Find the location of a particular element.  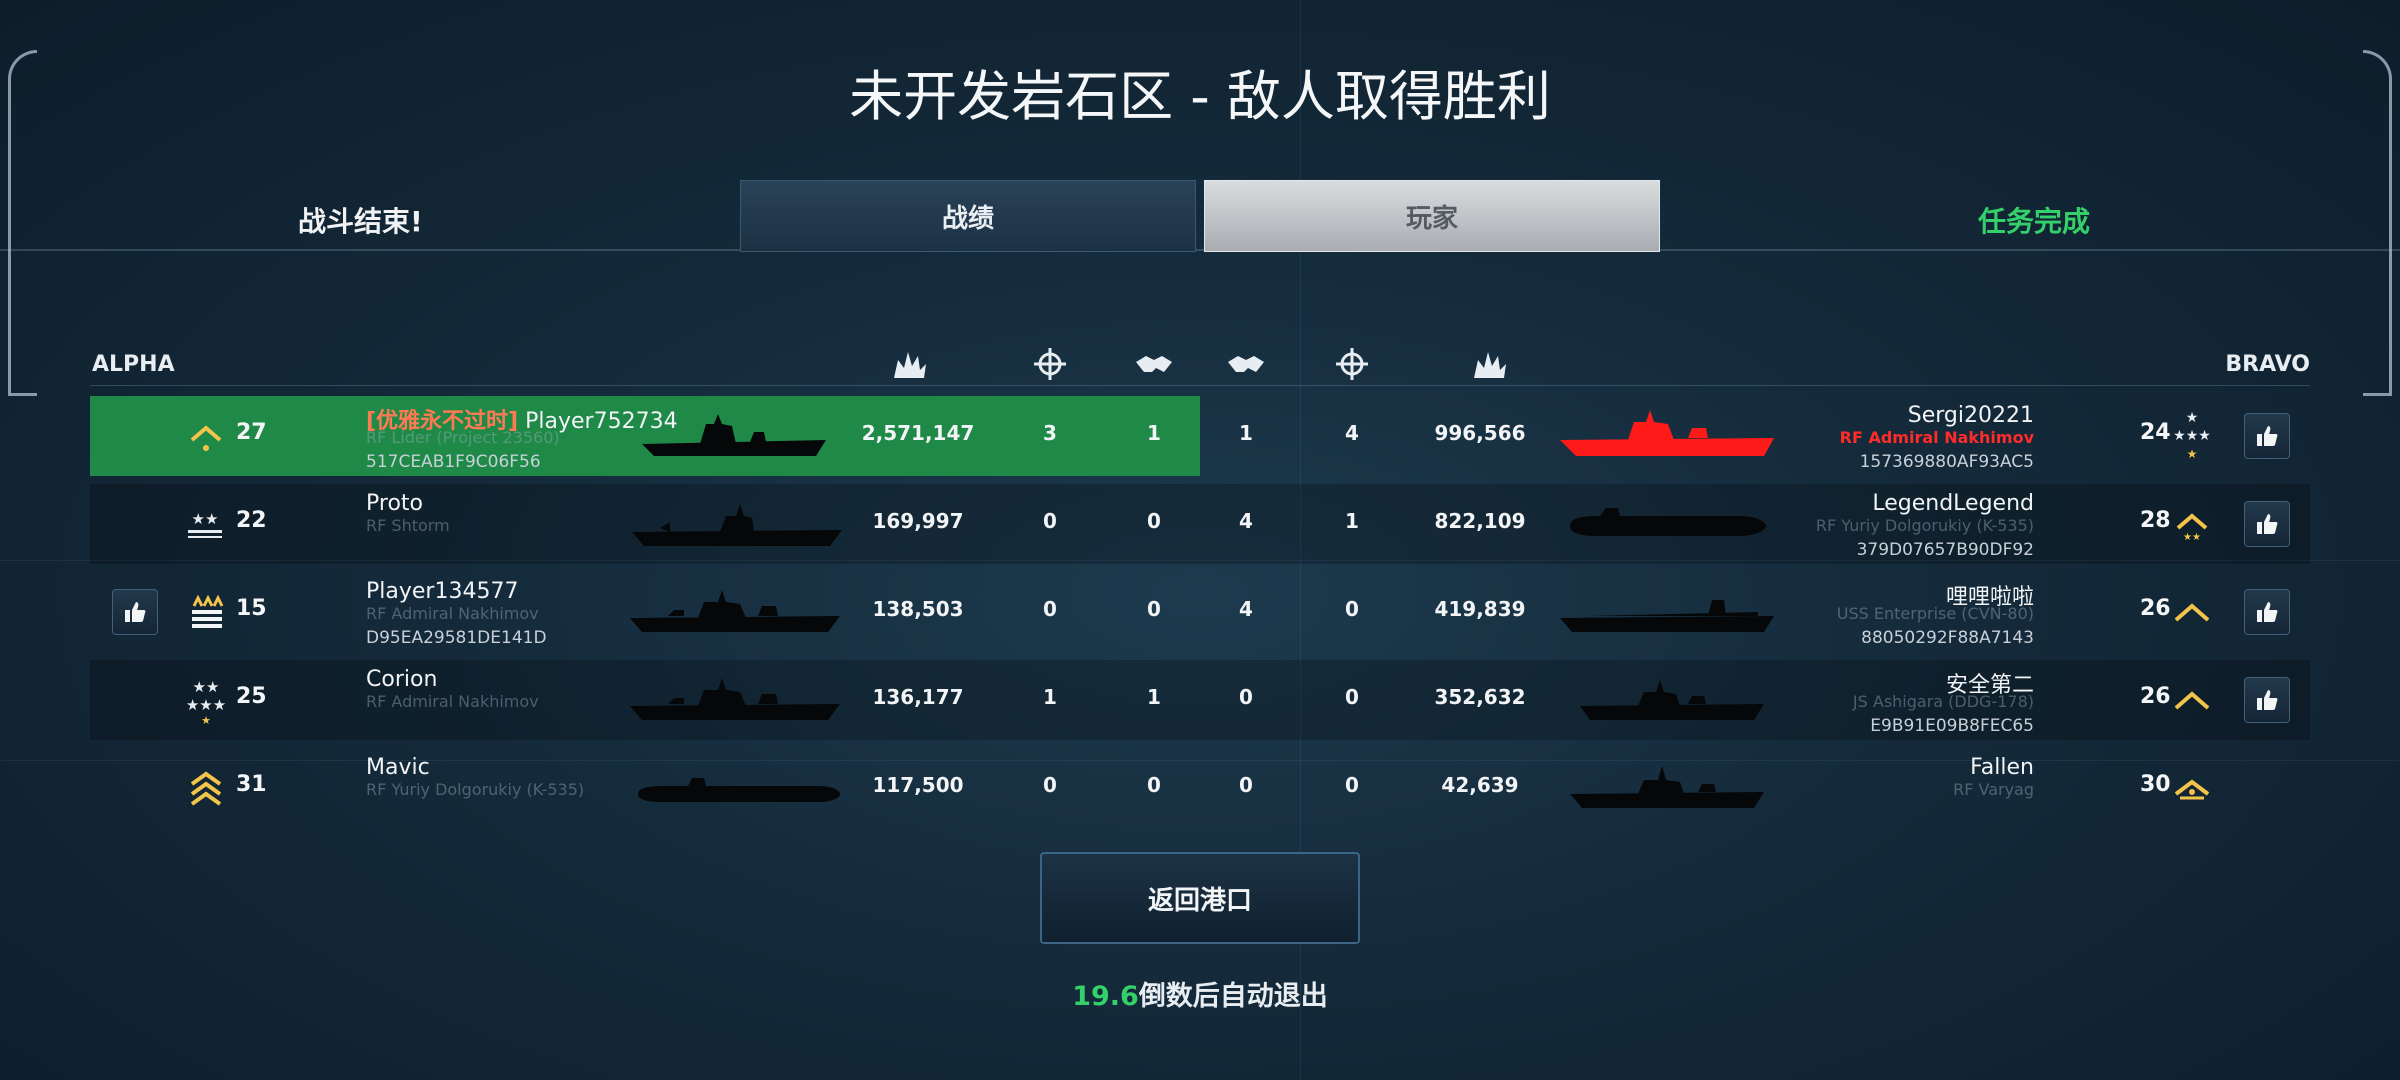

chevron-rank-icon: ★★ is located at coordinates (2192, 528).